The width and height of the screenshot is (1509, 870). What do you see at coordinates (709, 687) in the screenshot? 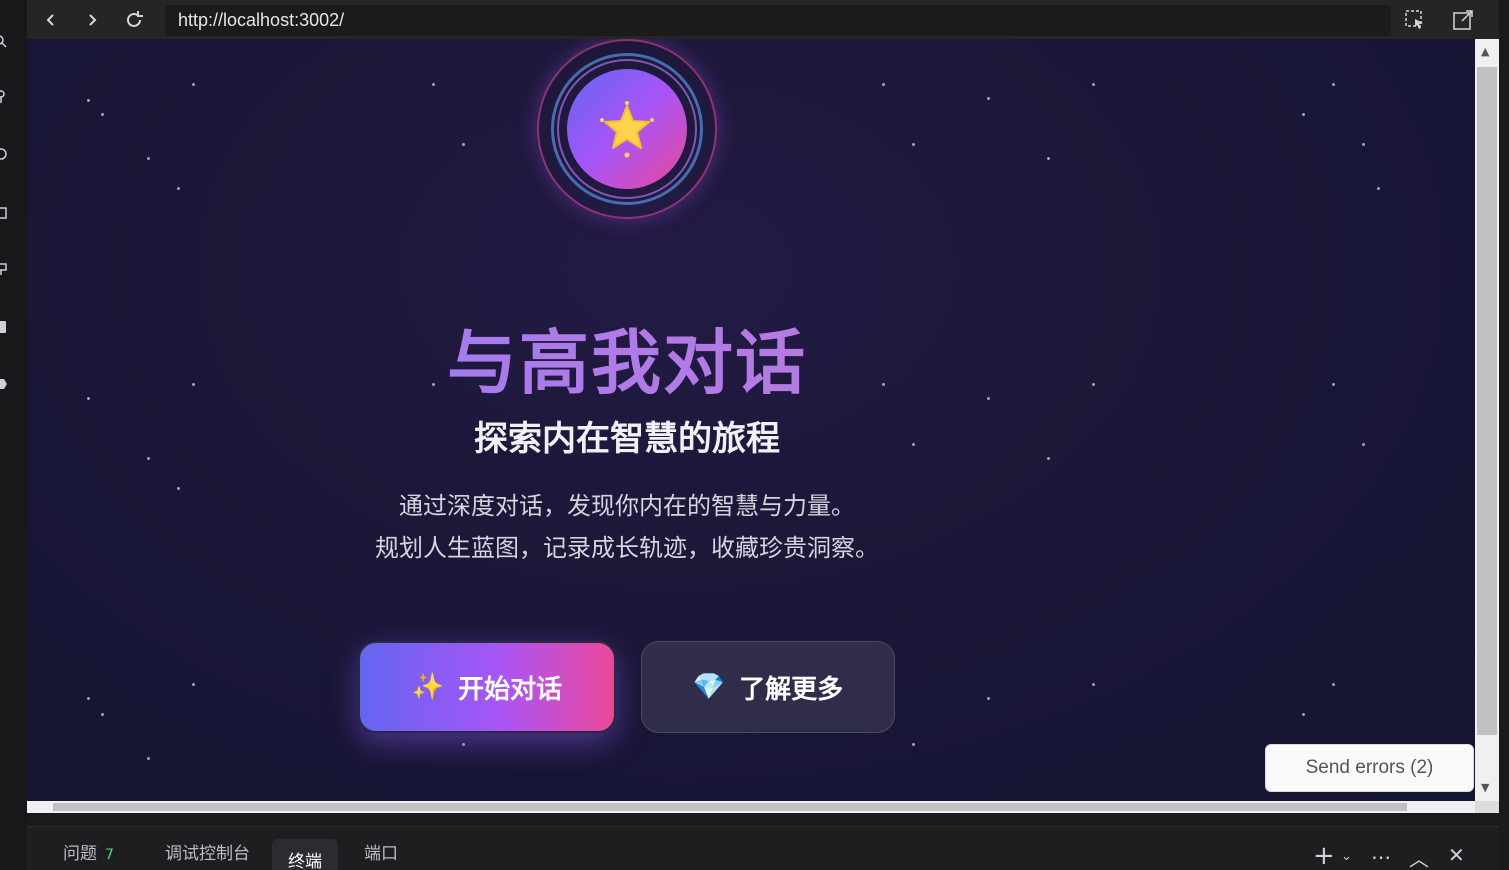
I see `gem-icon: 💎` at bounding box center [709, 687].